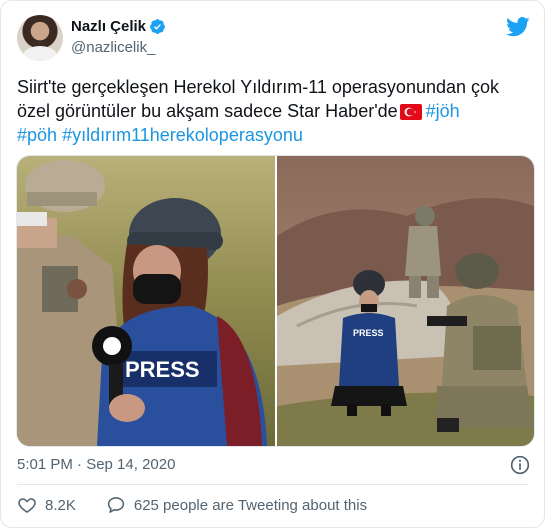  Describe the element at coordinates (37, 135) in the screenshot. I see `hashtag-poh: #pöh` at that location.